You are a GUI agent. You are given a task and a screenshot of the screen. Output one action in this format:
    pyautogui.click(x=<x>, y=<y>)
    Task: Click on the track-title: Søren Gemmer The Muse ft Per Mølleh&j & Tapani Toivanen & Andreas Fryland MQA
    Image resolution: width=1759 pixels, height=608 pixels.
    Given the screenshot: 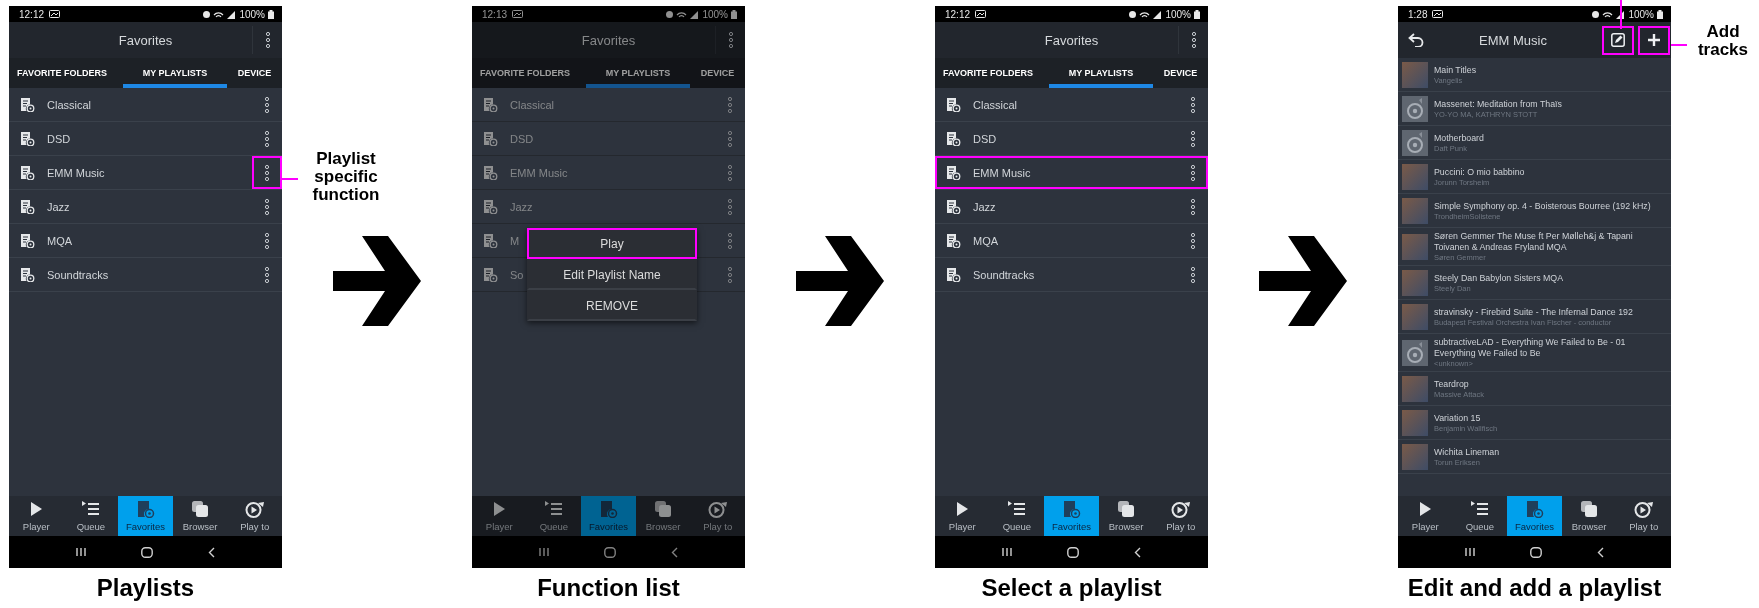 What is the action you would take?
    pyautogui.click(x=1534, y=242)
    